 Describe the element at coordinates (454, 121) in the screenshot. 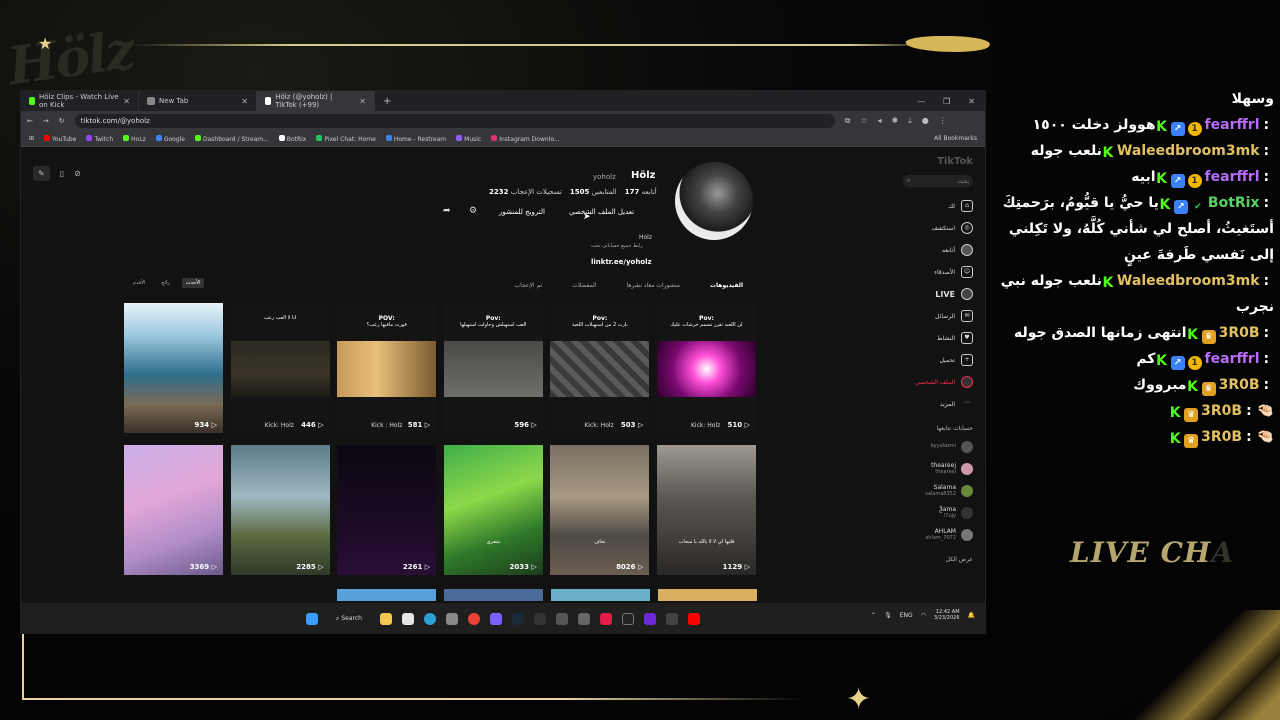

I see `url-field: tiktok.com/@yoholz` at that location.